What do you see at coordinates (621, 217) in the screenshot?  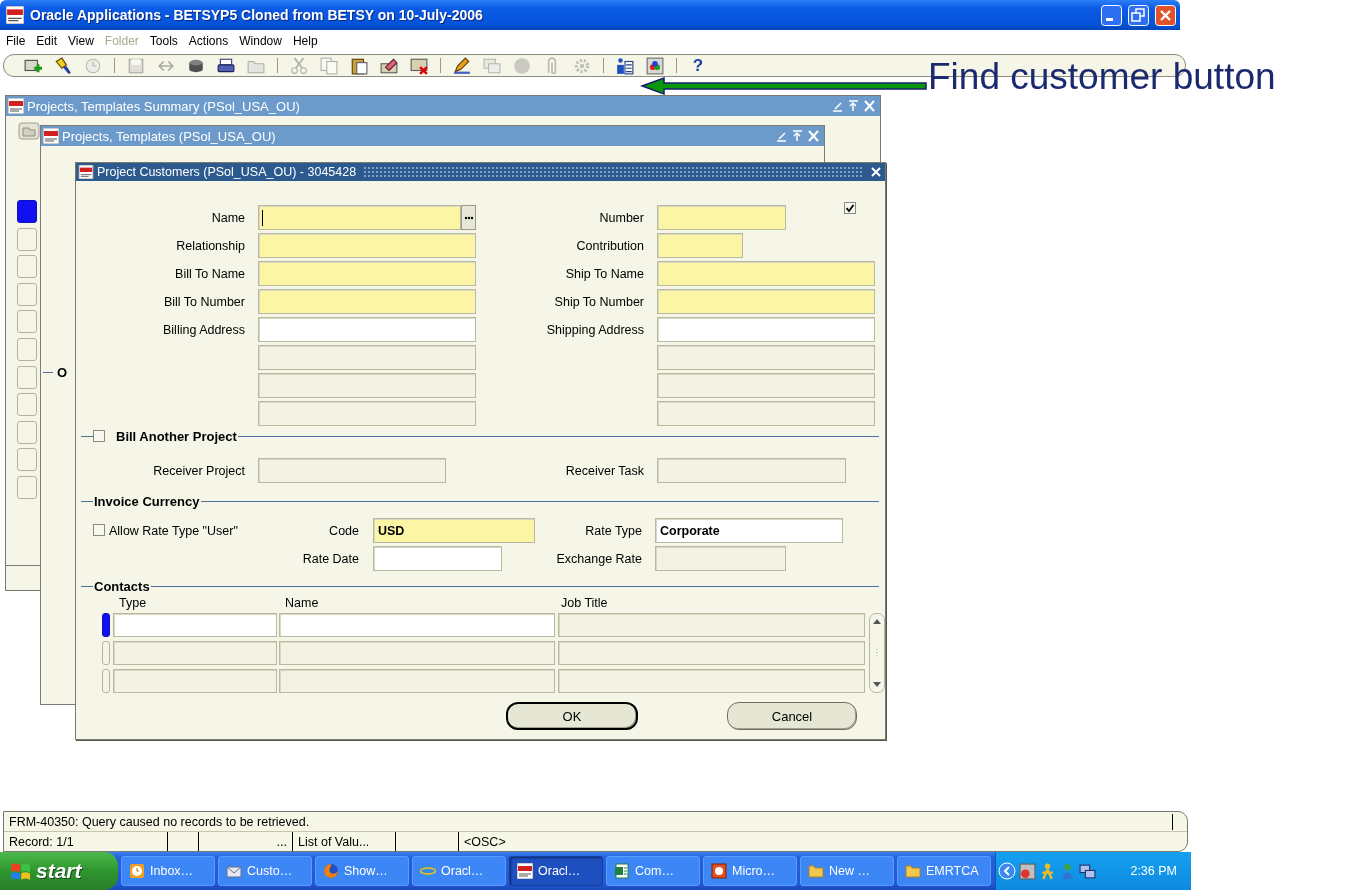 I see `field-label: Number` at bounding box center [621, 217].